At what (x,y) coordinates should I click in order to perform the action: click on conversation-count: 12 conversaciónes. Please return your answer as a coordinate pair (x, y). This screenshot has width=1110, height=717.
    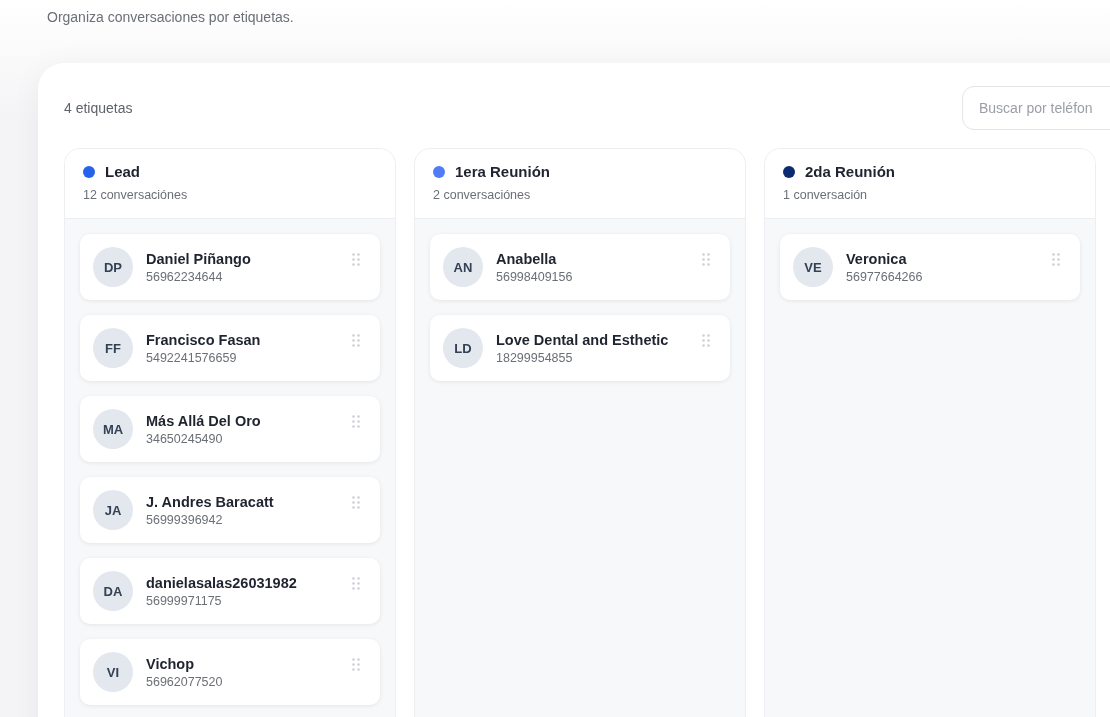
    Looking at the image, I should click on (136, 195).